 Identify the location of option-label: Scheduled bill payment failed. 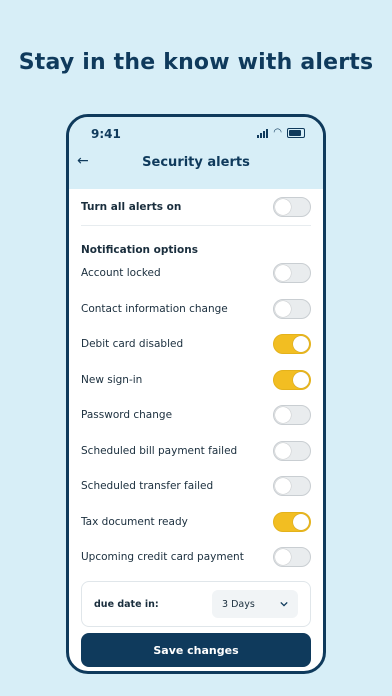
(159, 450).